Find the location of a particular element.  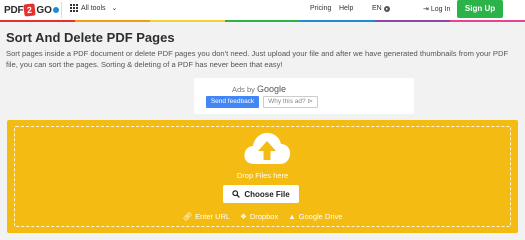

all-tools-menu: All tools ⌄ is located at coordinates (93, 8).